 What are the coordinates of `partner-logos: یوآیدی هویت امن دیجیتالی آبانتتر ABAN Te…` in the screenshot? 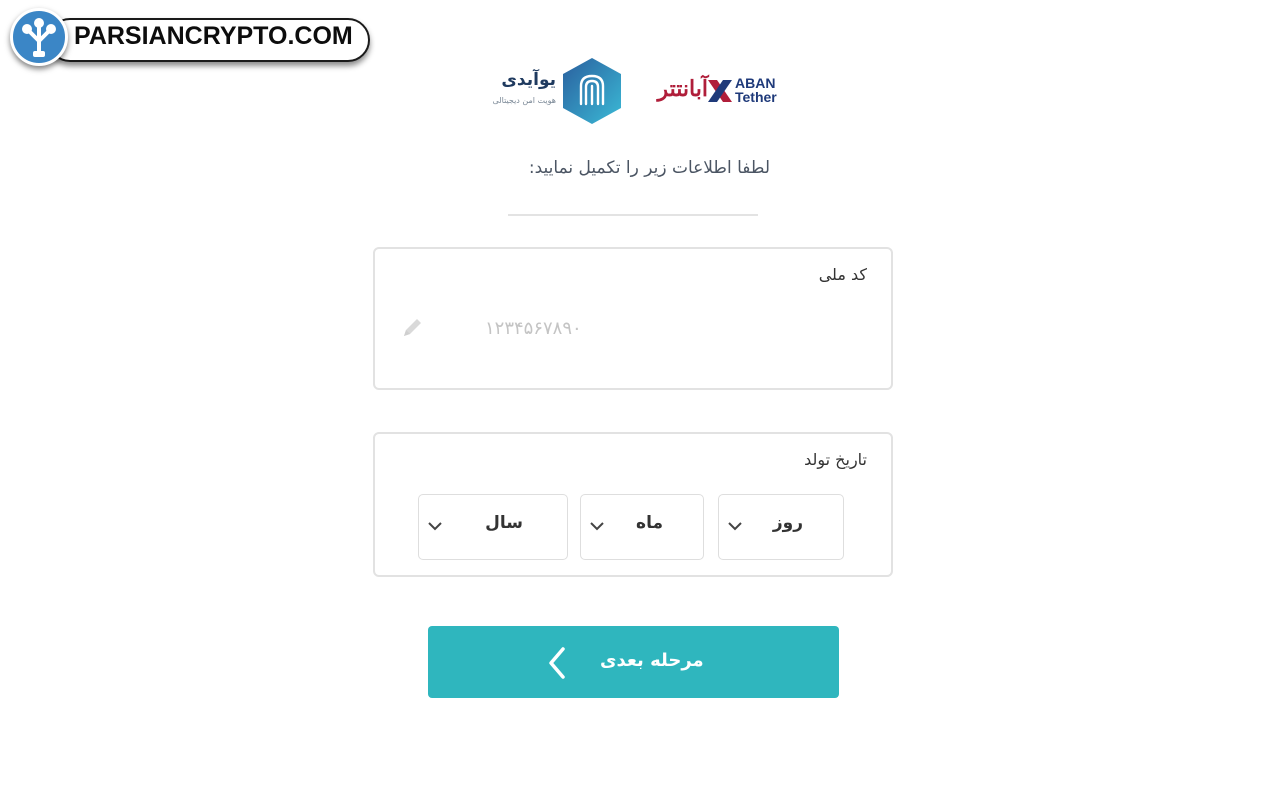 It's located at (635, 91).